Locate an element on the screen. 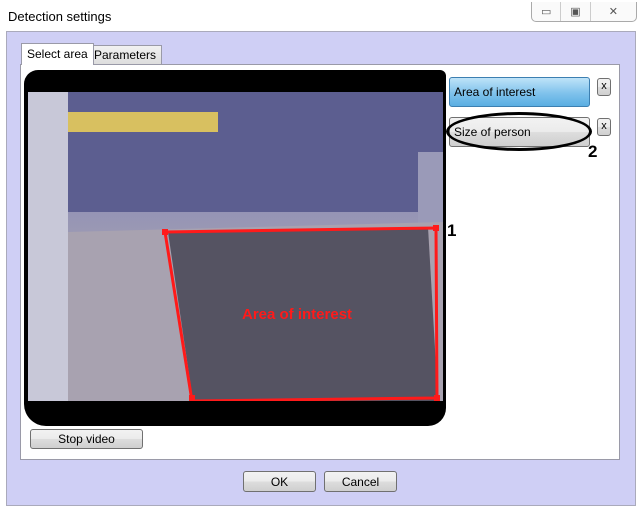  stop-video-button: Stop video is located at coordinates (86, 439).